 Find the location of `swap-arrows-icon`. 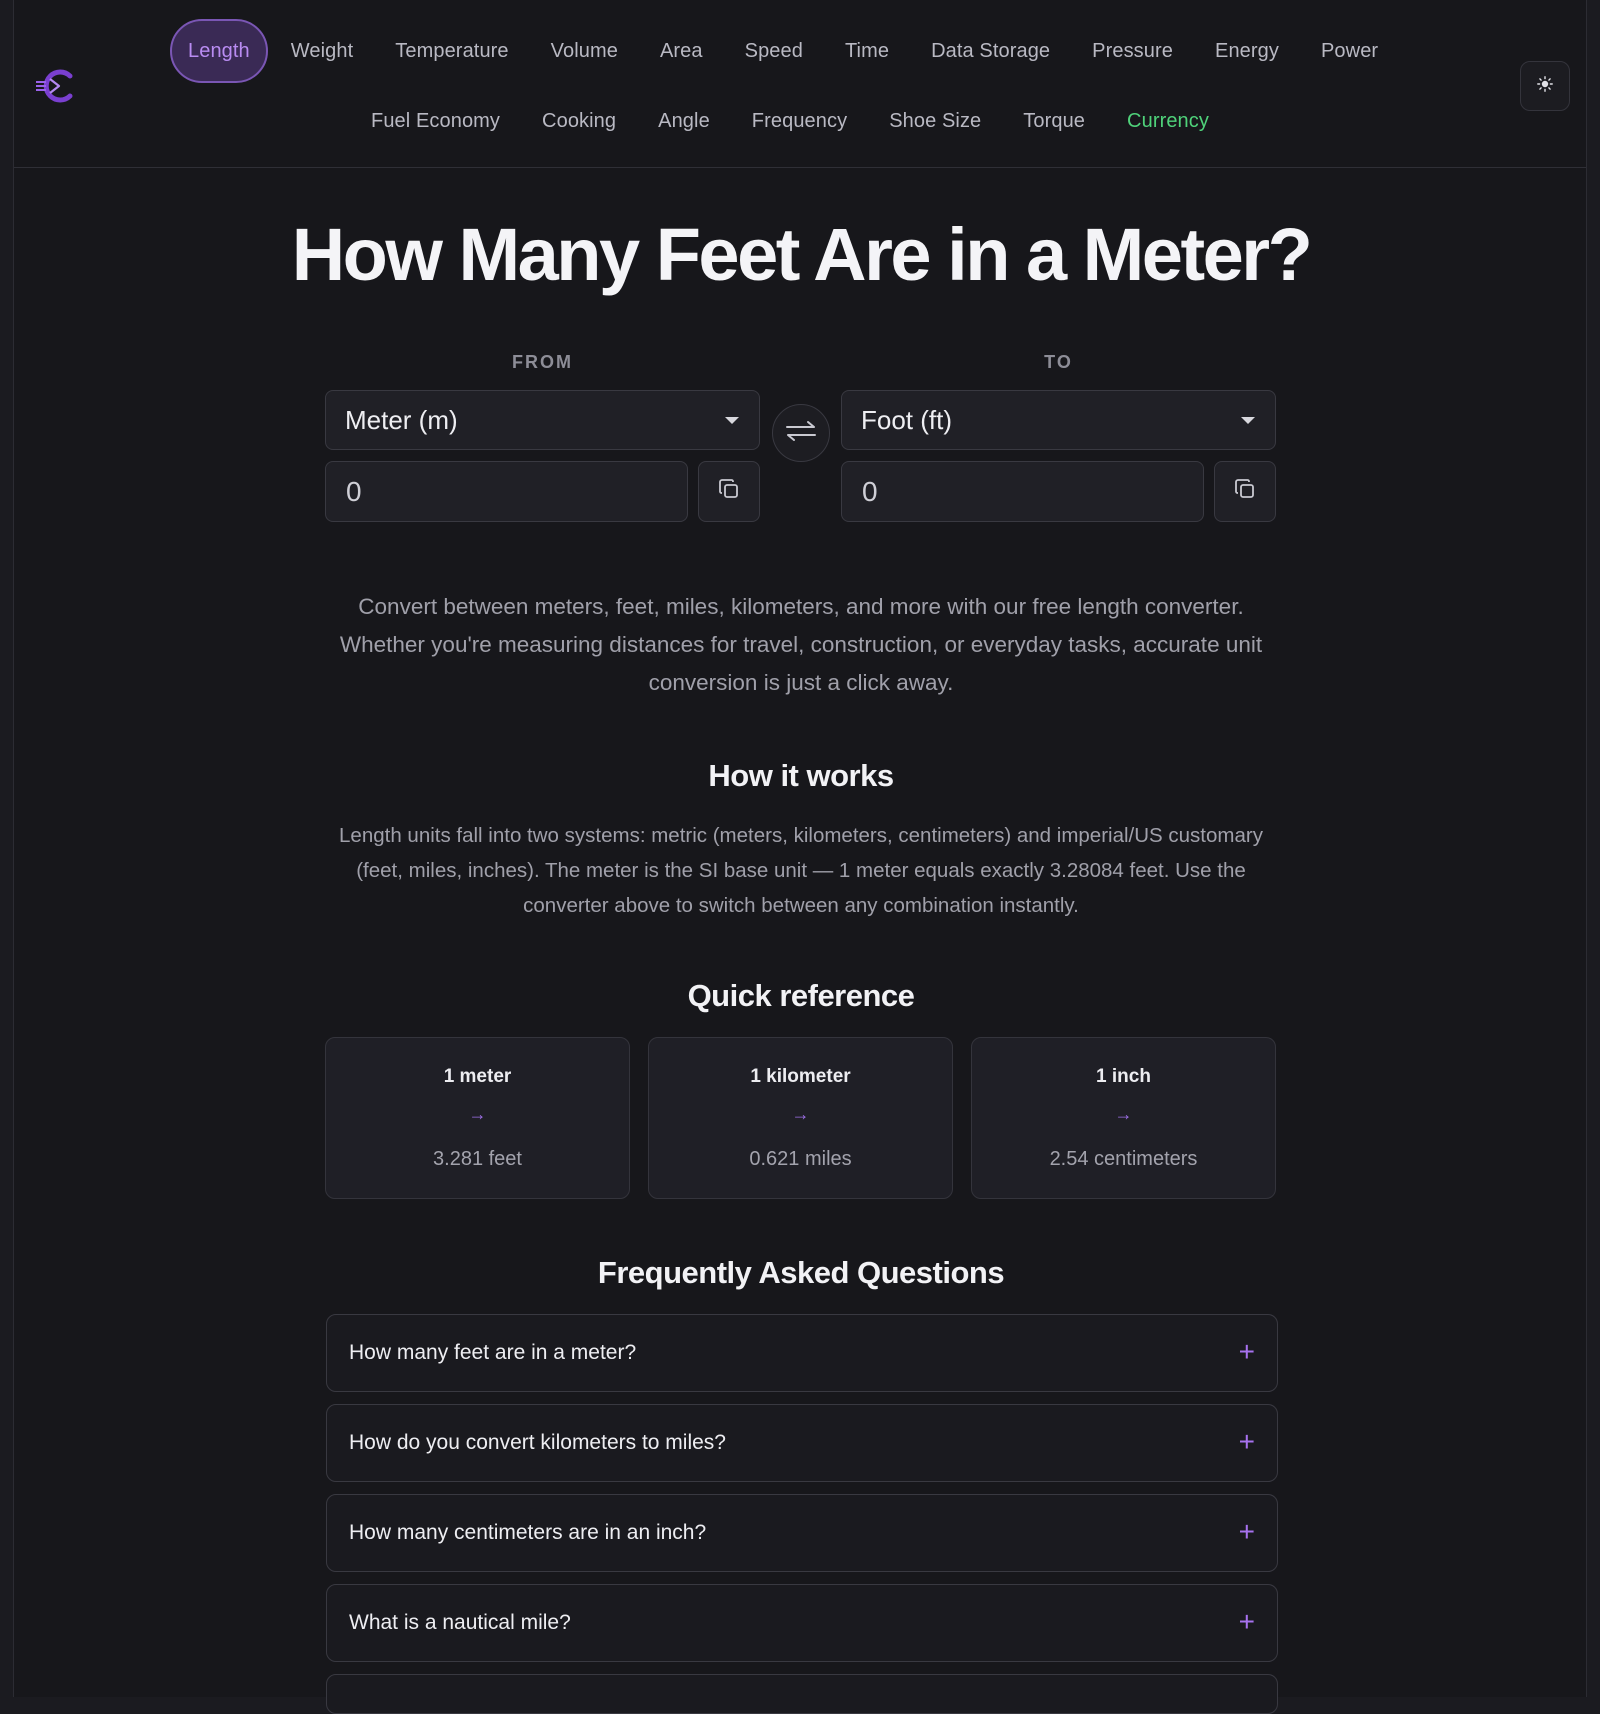

swap-arrows-icon is located at coordinates (801, 433).